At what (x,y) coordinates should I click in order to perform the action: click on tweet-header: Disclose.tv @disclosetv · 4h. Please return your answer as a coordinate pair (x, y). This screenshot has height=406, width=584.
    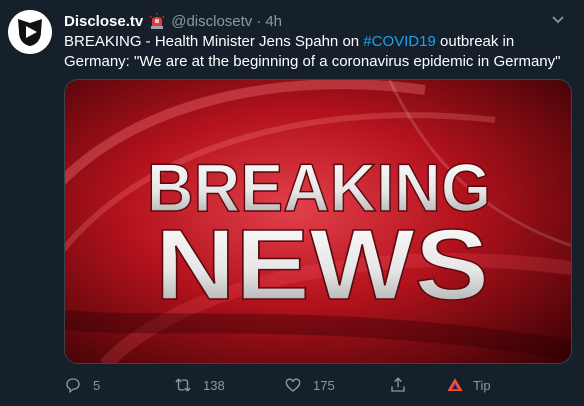
    Looking at the image, I should click on (319, 21).